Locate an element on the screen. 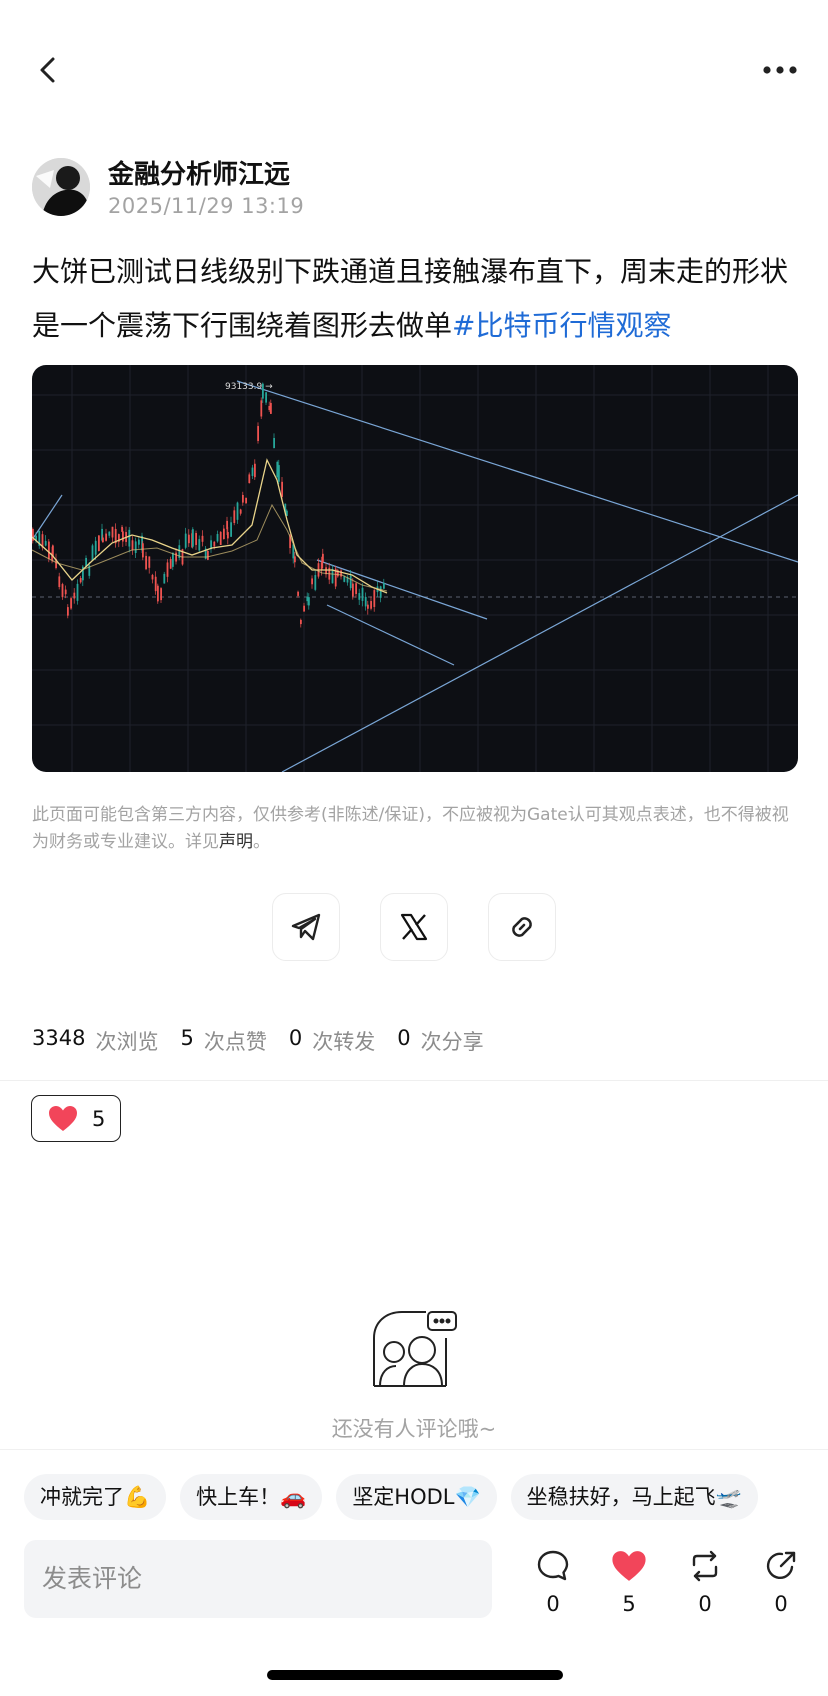 This screenshot has height=1696, width=828. repost-count: 0 is located at coordinates (705, 1604).